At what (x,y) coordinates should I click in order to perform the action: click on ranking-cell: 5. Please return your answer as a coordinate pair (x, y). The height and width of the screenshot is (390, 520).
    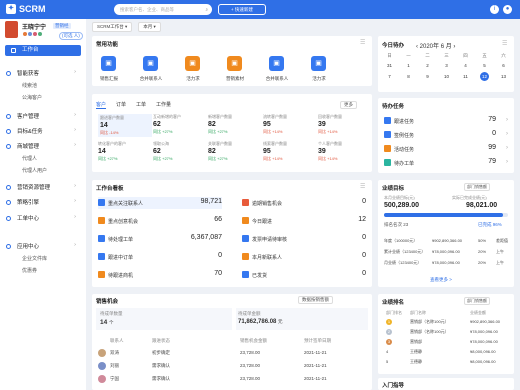
    Looking at the image, I should click on (387, 361).